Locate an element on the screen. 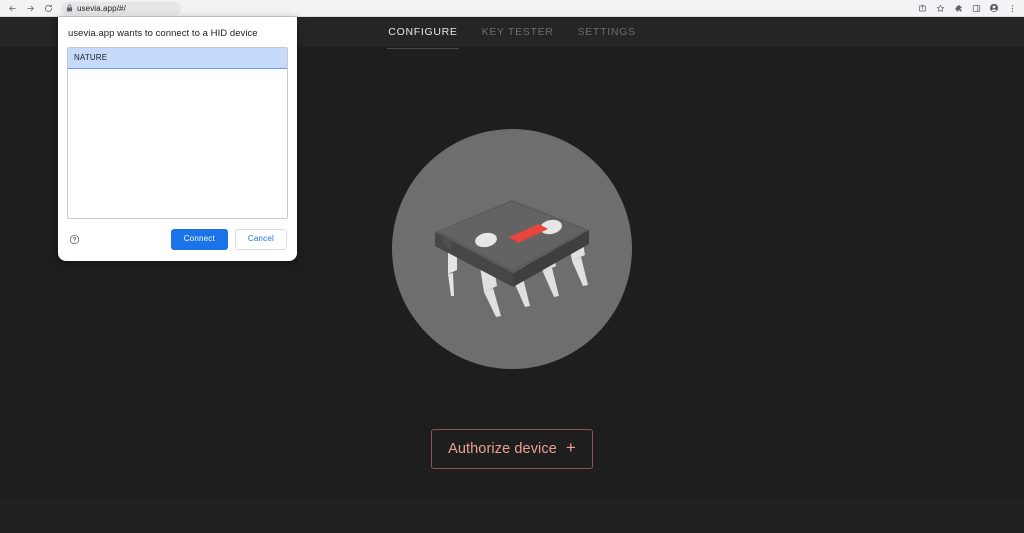 Image resolution: width=1024 pixels, height=533 pixels. authorize-device-label: Authorize device is located at coordinates (502, 448).